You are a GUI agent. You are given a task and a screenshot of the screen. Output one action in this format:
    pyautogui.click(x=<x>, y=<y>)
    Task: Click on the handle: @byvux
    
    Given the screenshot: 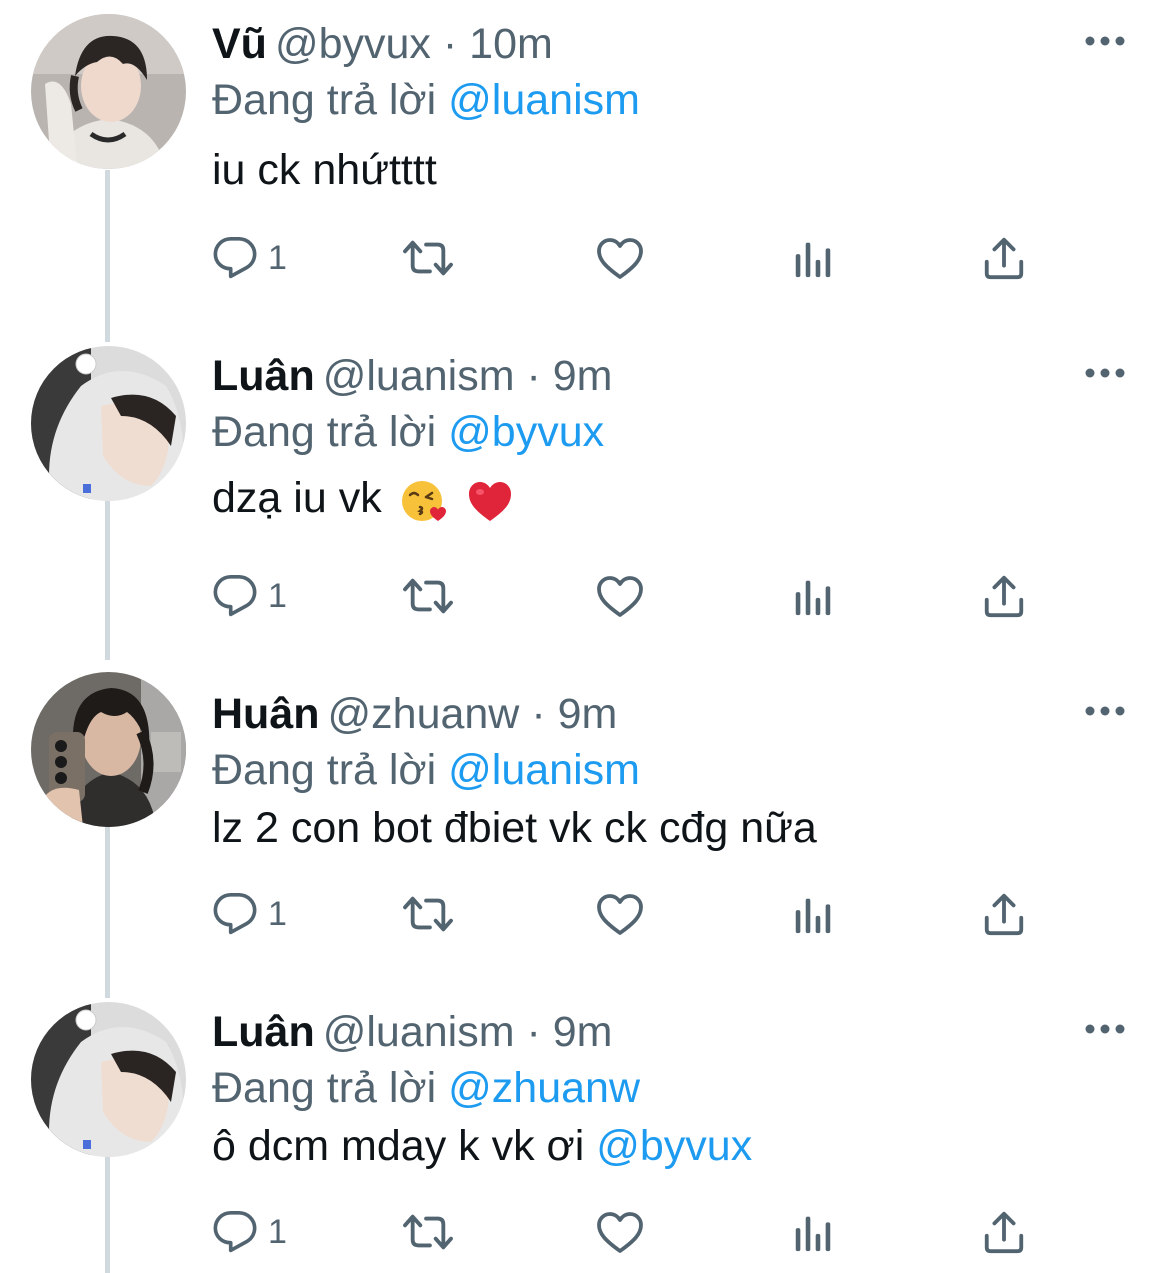 What is the action you would take?
    pyautogui.click(x=353, y=44)
    